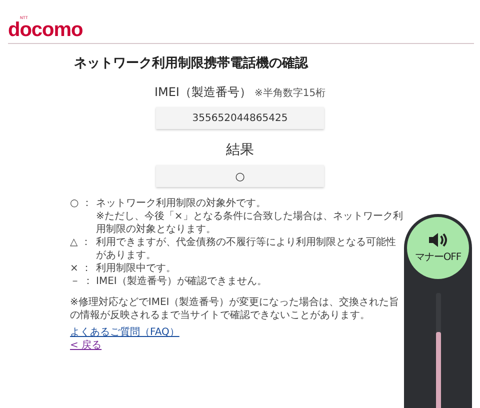 The width and height of the screenshot is (480, 408). I want to click on result-label: 結果, so click(240, 150).